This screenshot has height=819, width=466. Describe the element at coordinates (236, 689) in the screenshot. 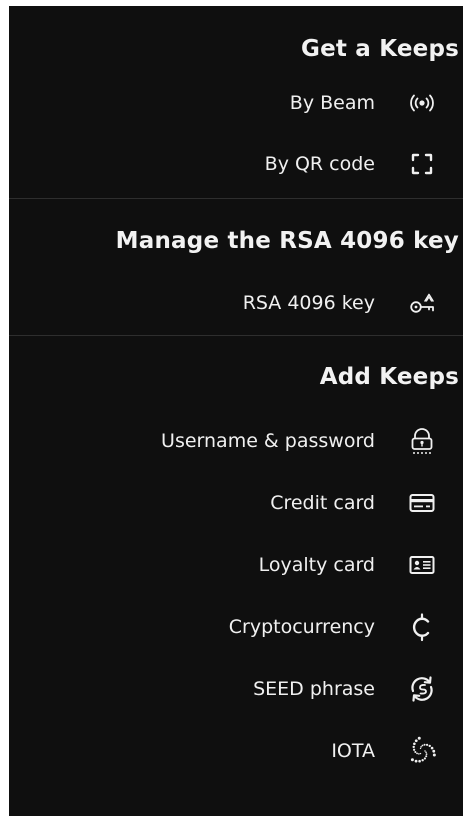

I see `menu-item-seed-phrase: SEED phrase` at that location.